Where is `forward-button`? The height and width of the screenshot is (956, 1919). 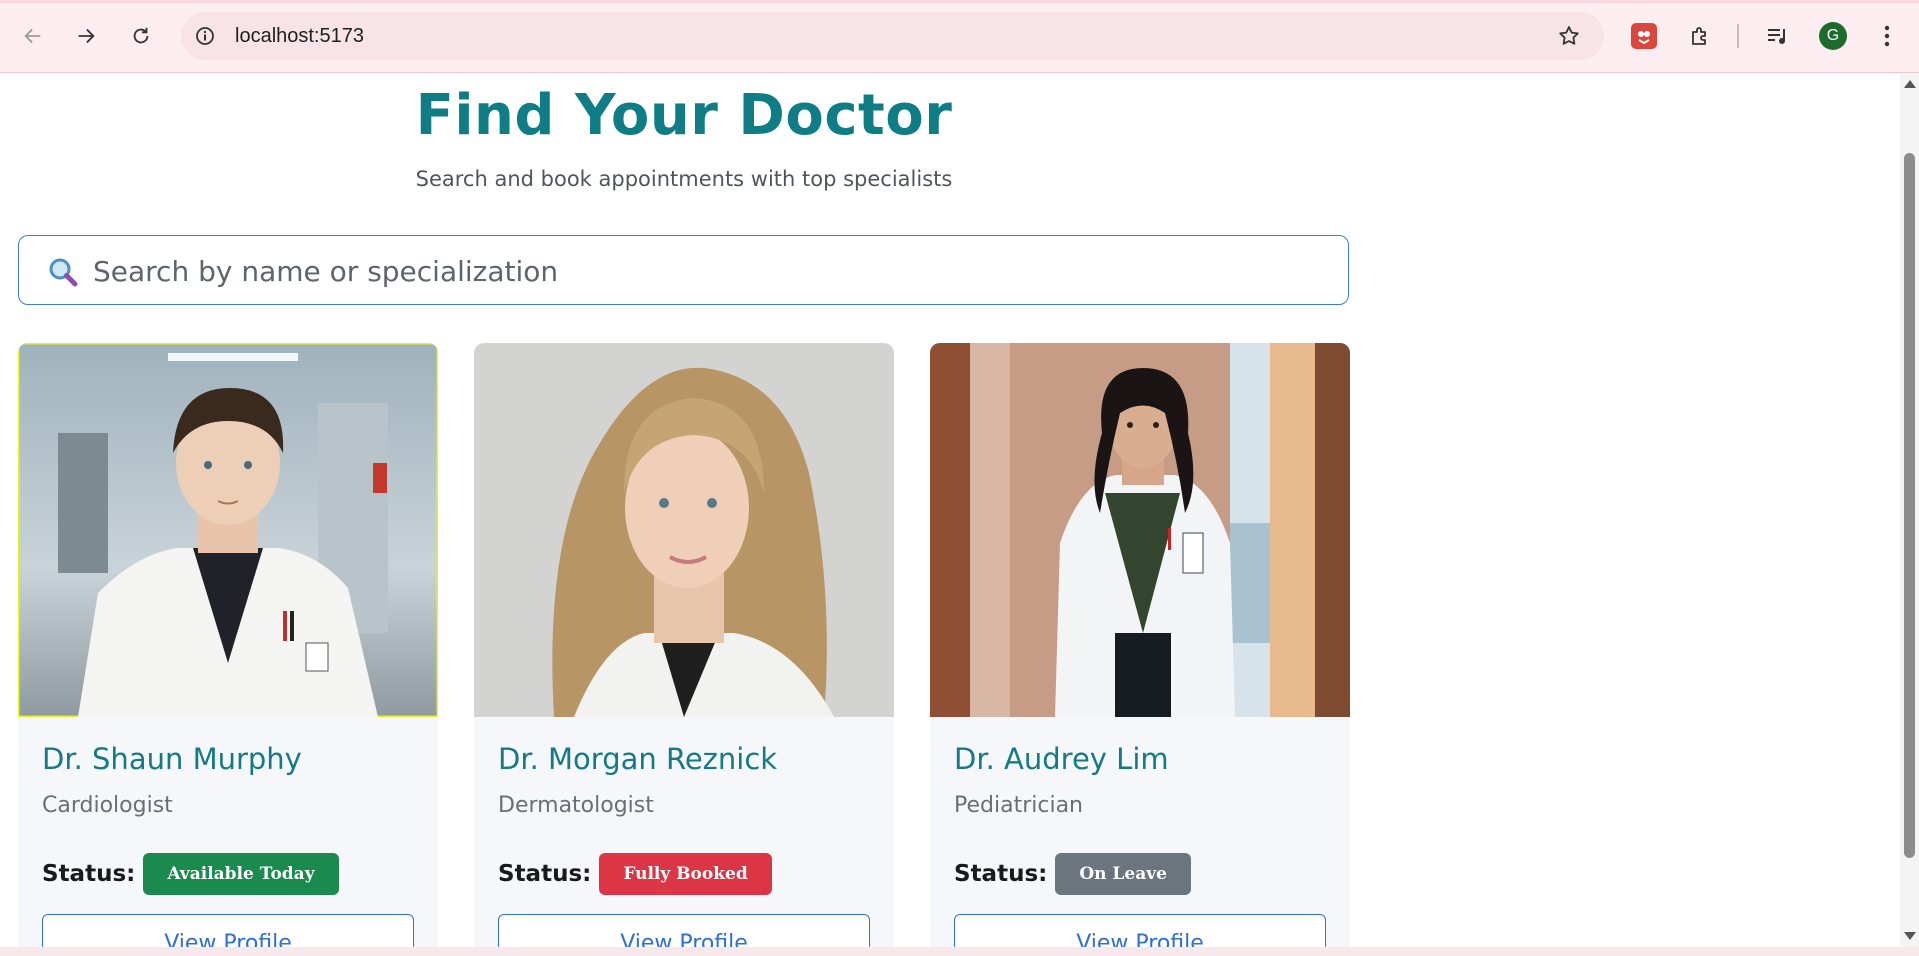
forward-button is located at coordinates (86, 36).